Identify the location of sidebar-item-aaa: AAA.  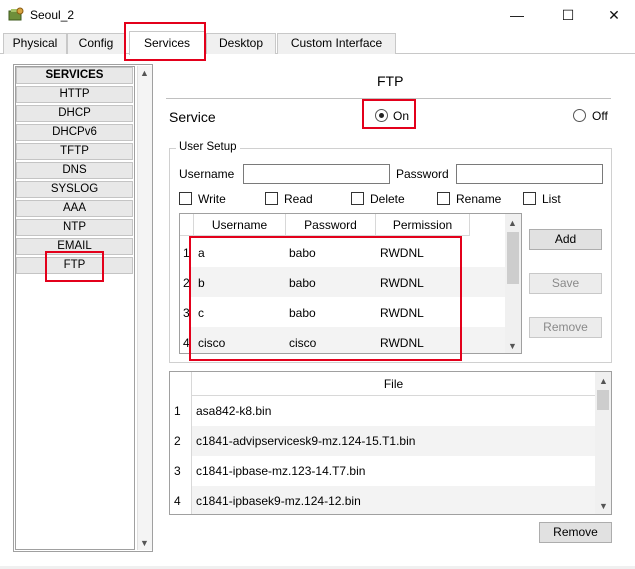
(74, 208).